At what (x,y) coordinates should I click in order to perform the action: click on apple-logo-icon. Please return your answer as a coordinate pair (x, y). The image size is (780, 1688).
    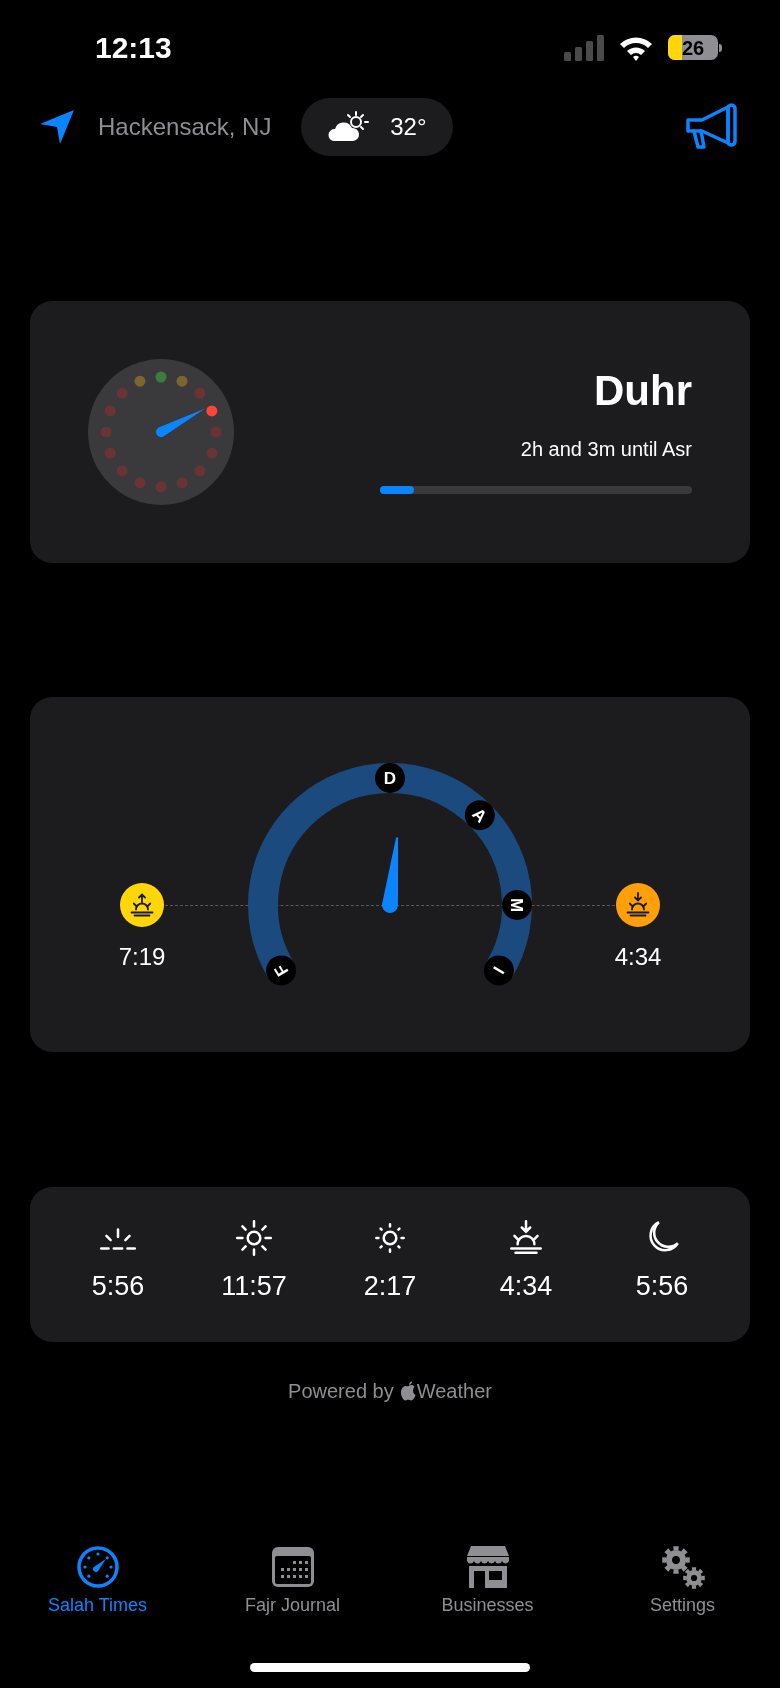
    Looking at the image, I should click on (408, 1391).